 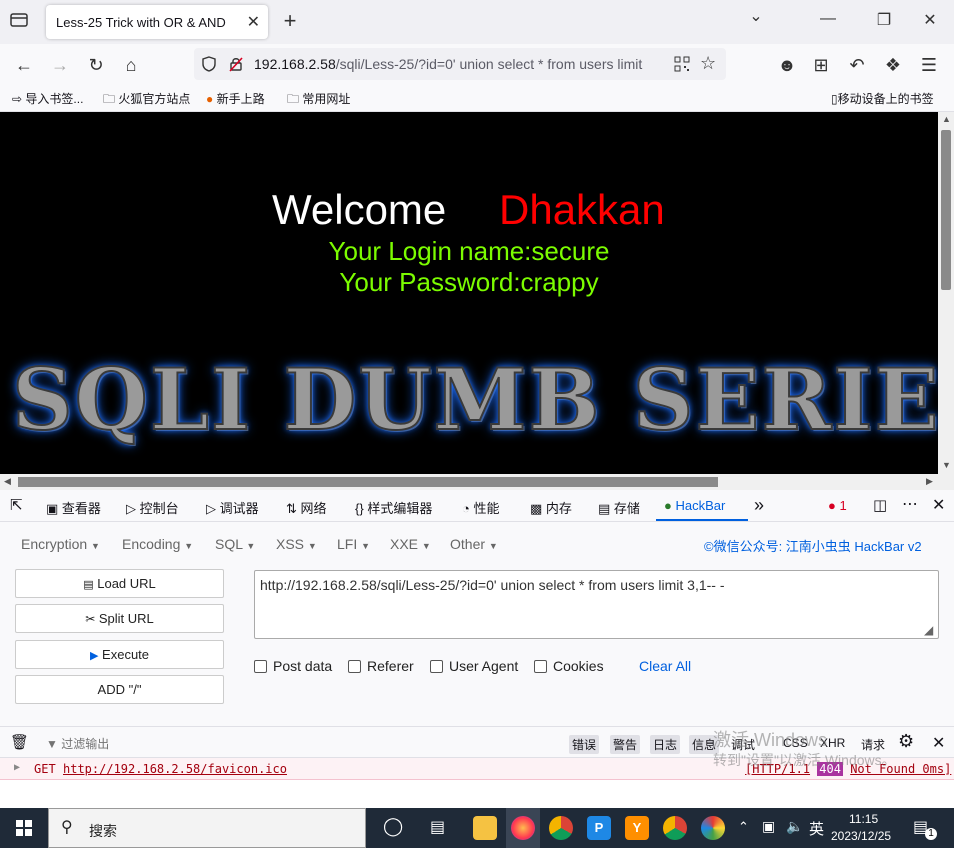 I want to click on y-app-icon: Y, so click(x=637, y=828).